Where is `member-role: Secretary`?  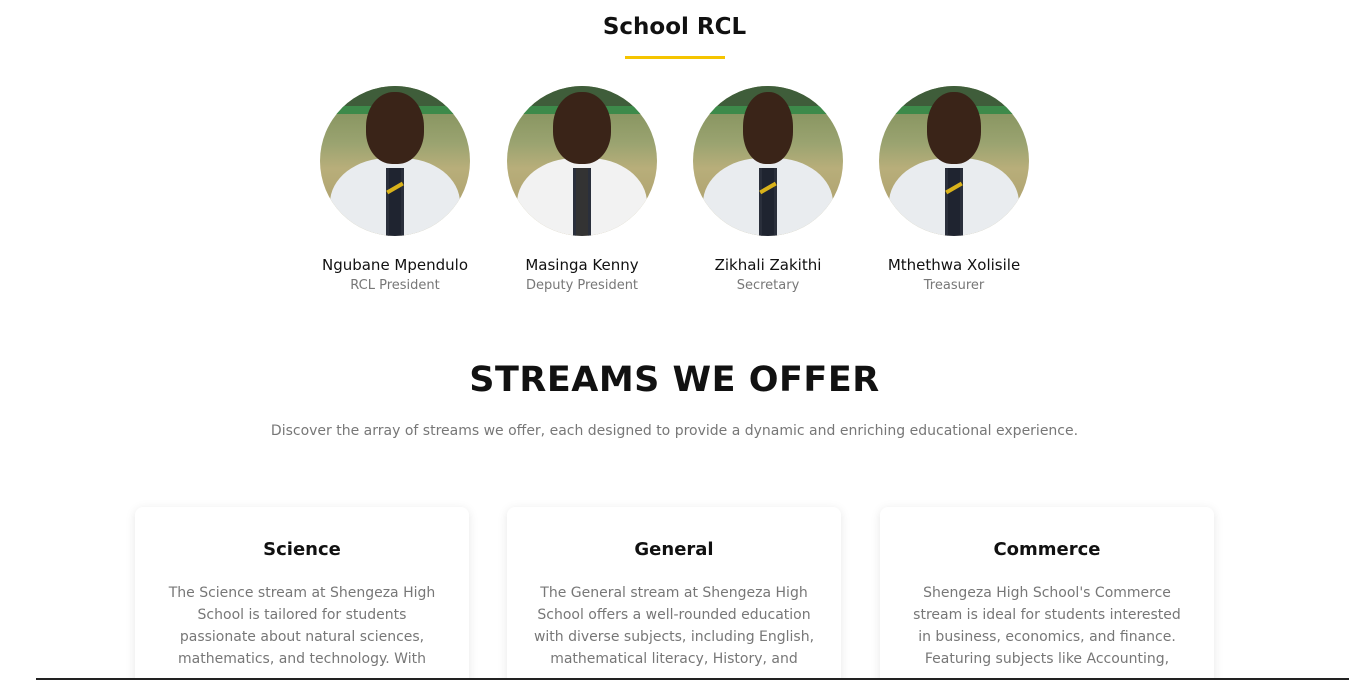 member-role: Secretary is located at coordinates (768, 285).